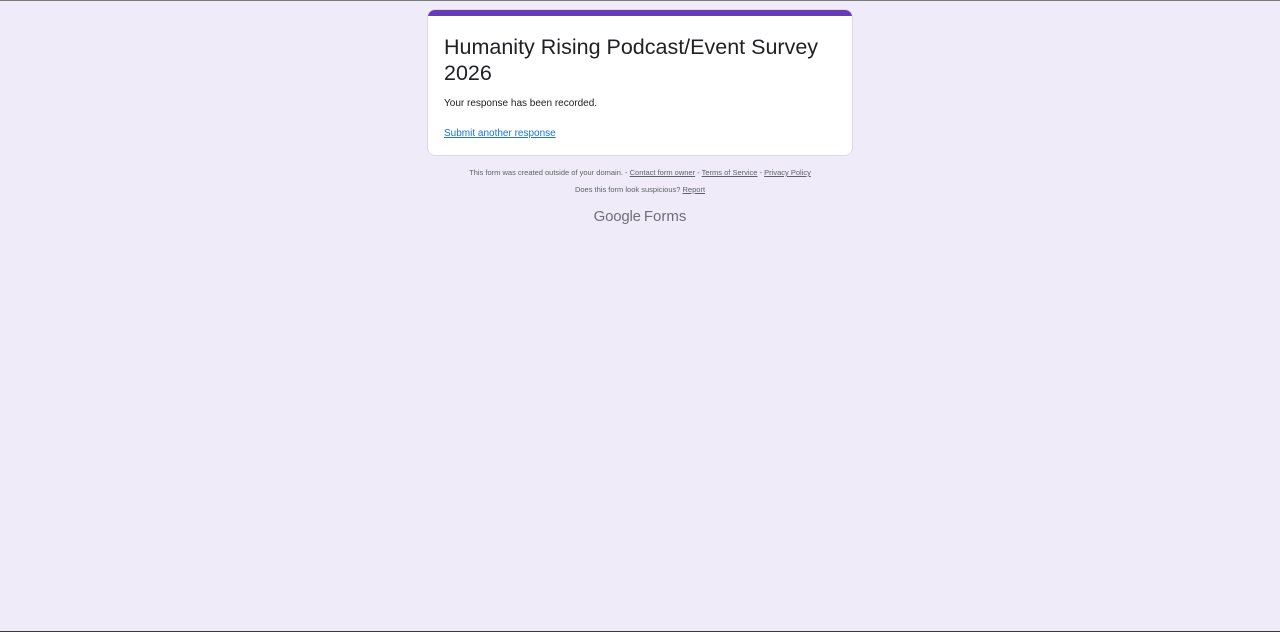 This screenshot has width=1280, height=632. I want to click on terms-of-service-link: Terms of Service, so click(730, 172).